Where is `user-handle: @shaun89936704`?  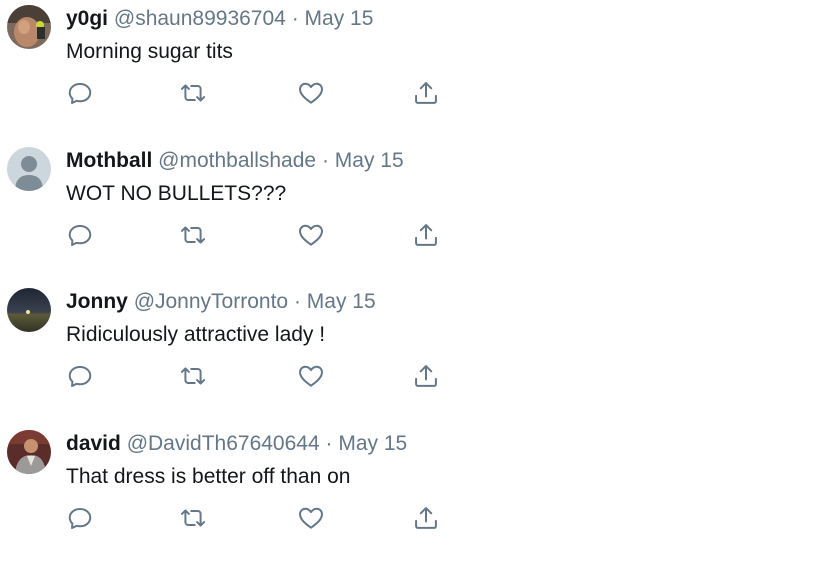 user-handle: @shaun89936704 is located at coordinates (200, 18).